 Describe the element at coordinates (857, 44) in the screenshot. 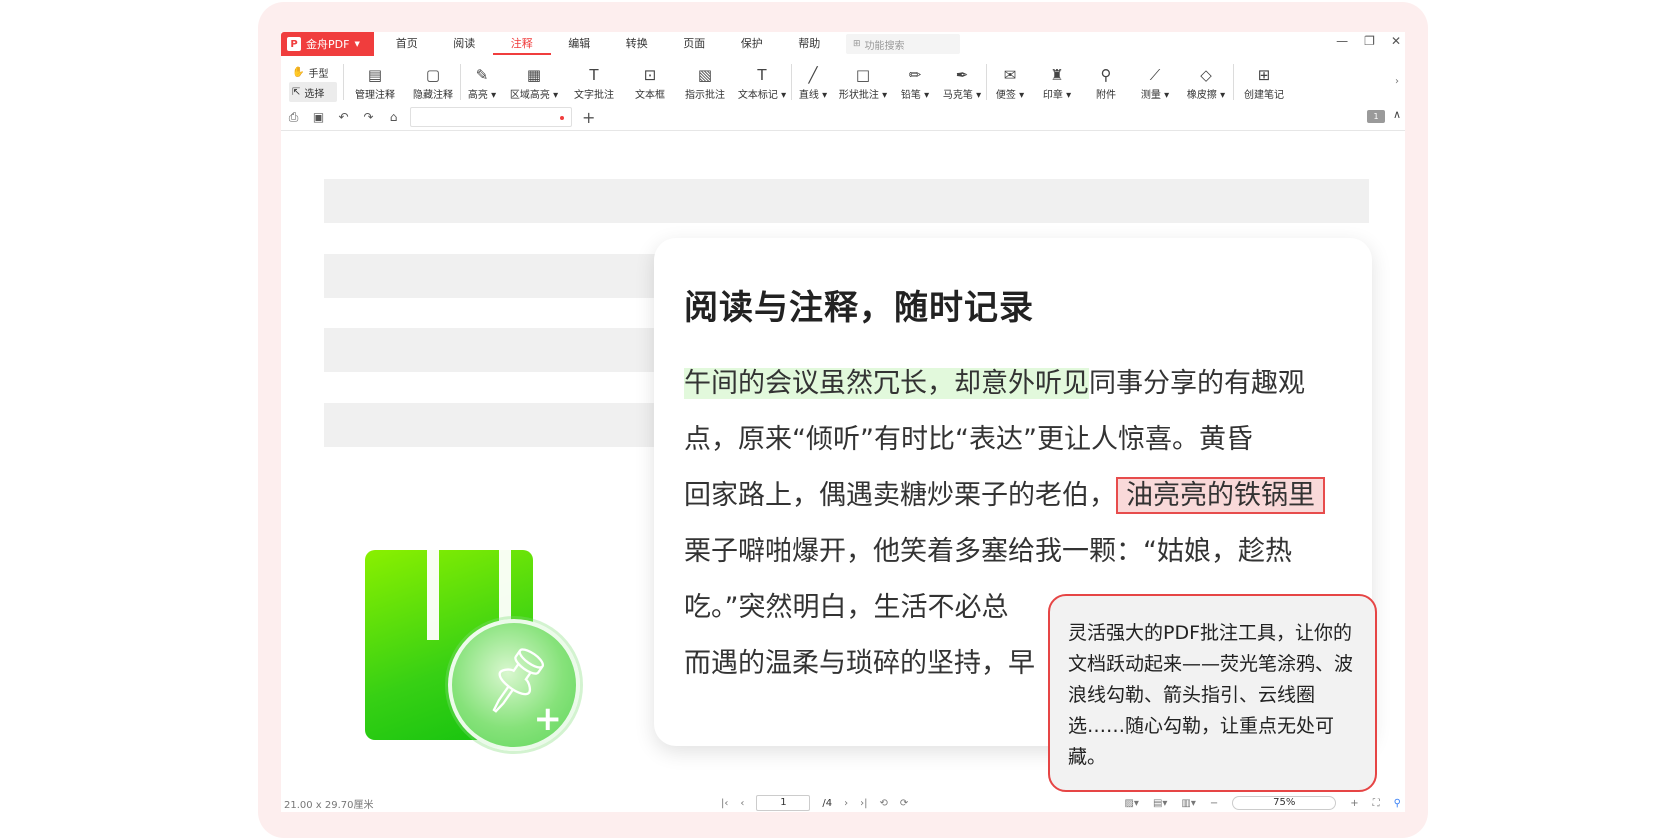

I see `search-grid-icon: ⊞` at that location.